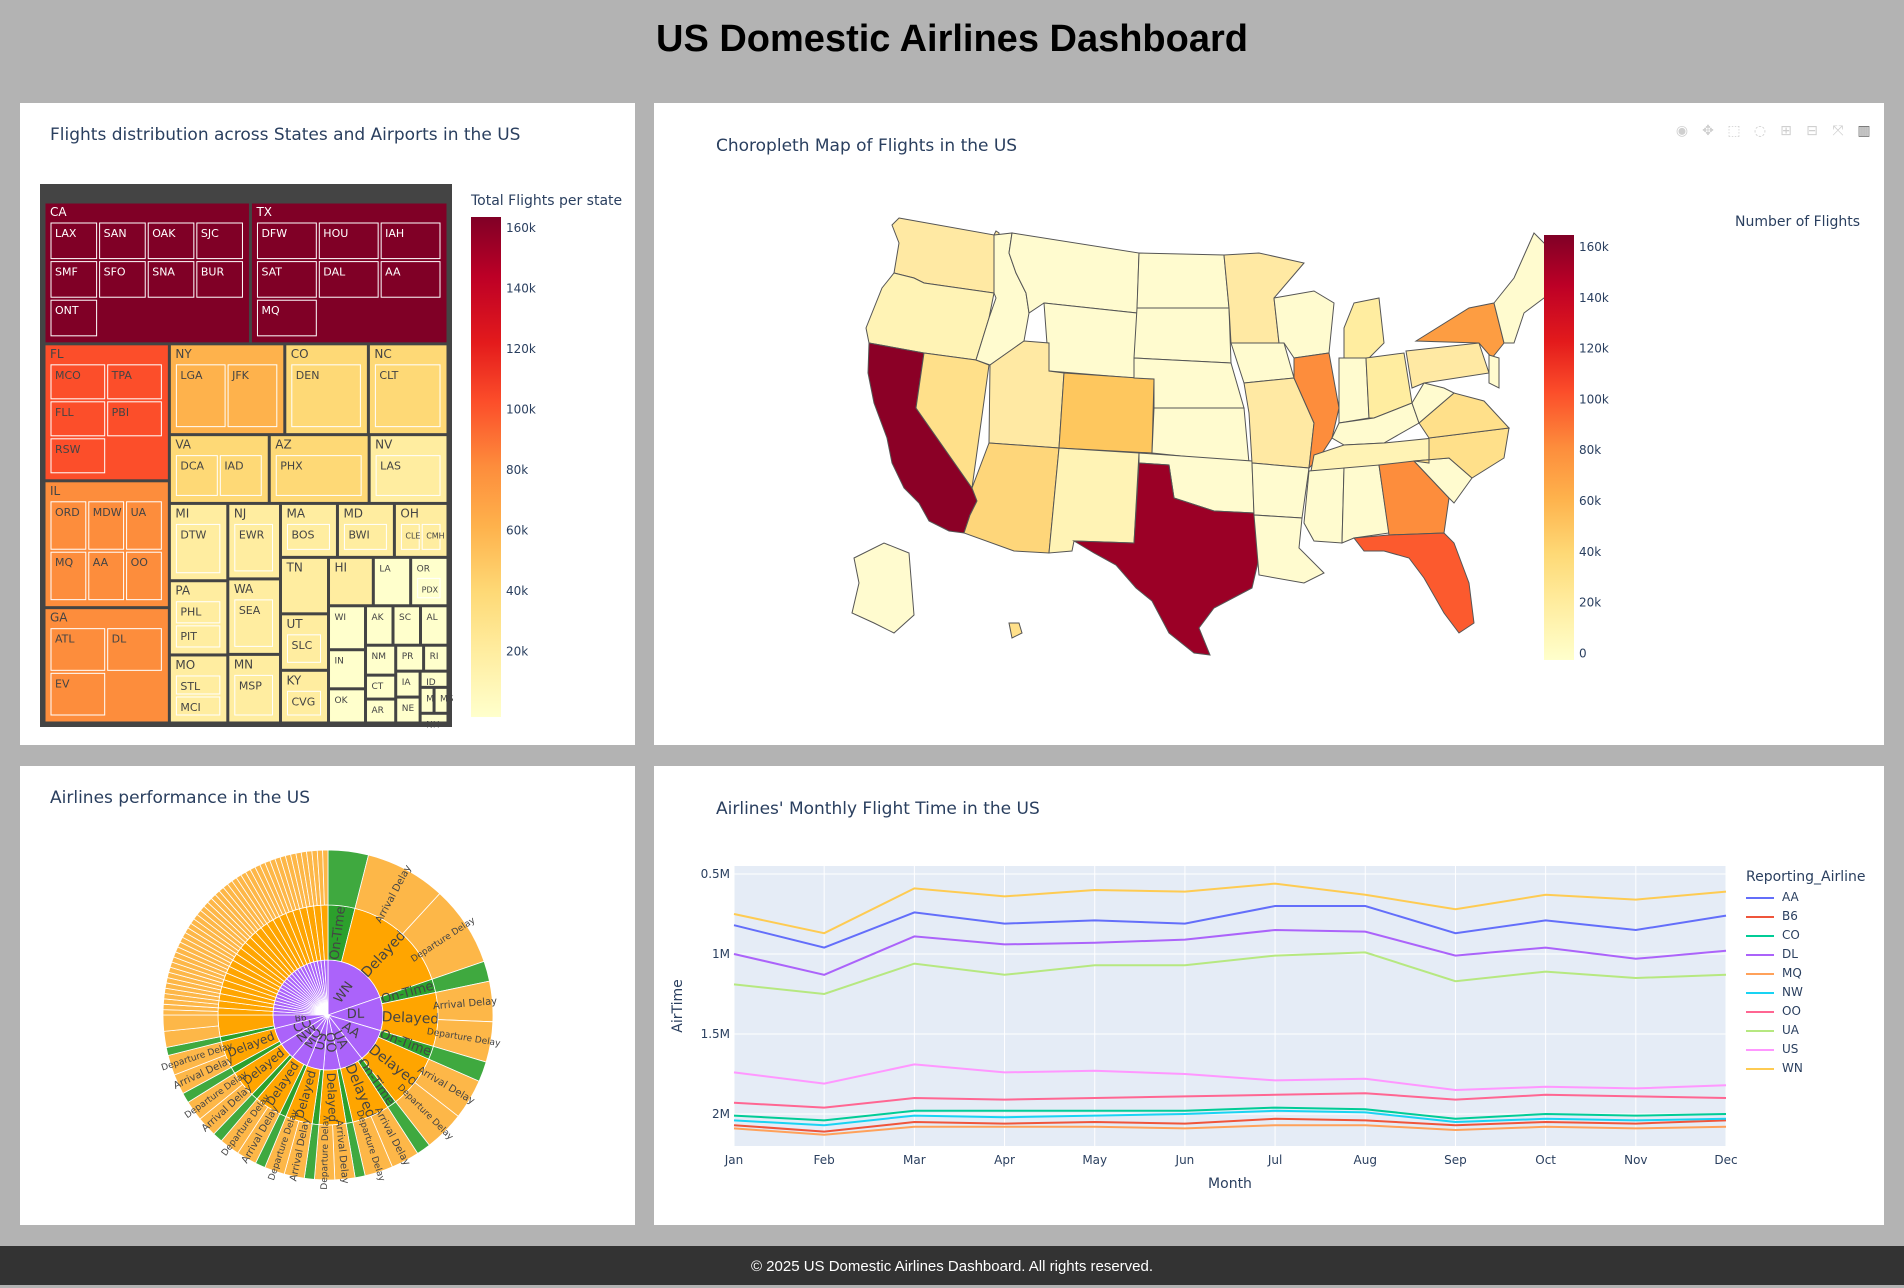  I want to click on state-mt, so click(1074, 273).